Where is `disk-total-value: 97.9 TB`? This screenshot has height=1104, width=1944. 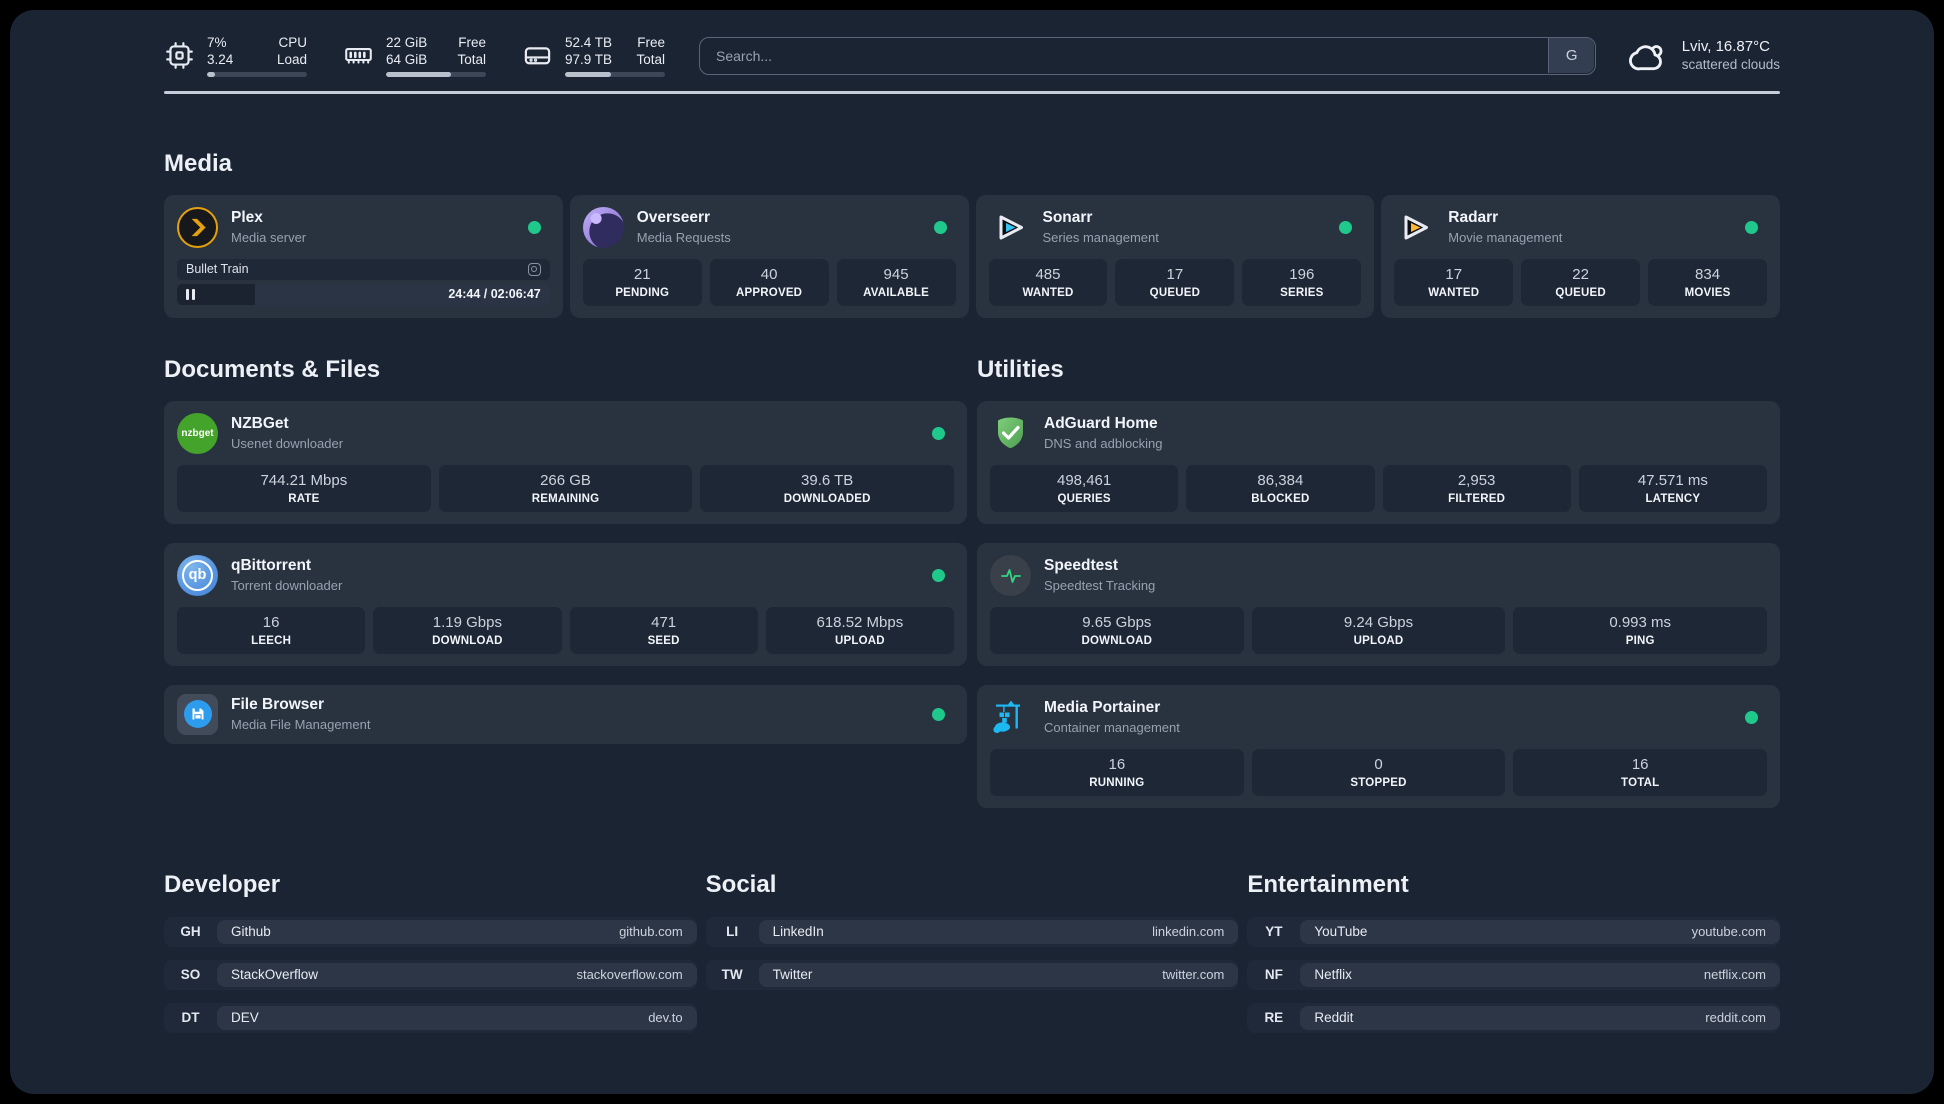 disk-total-value: 97.9 TB is located at coordinates (589, 59).